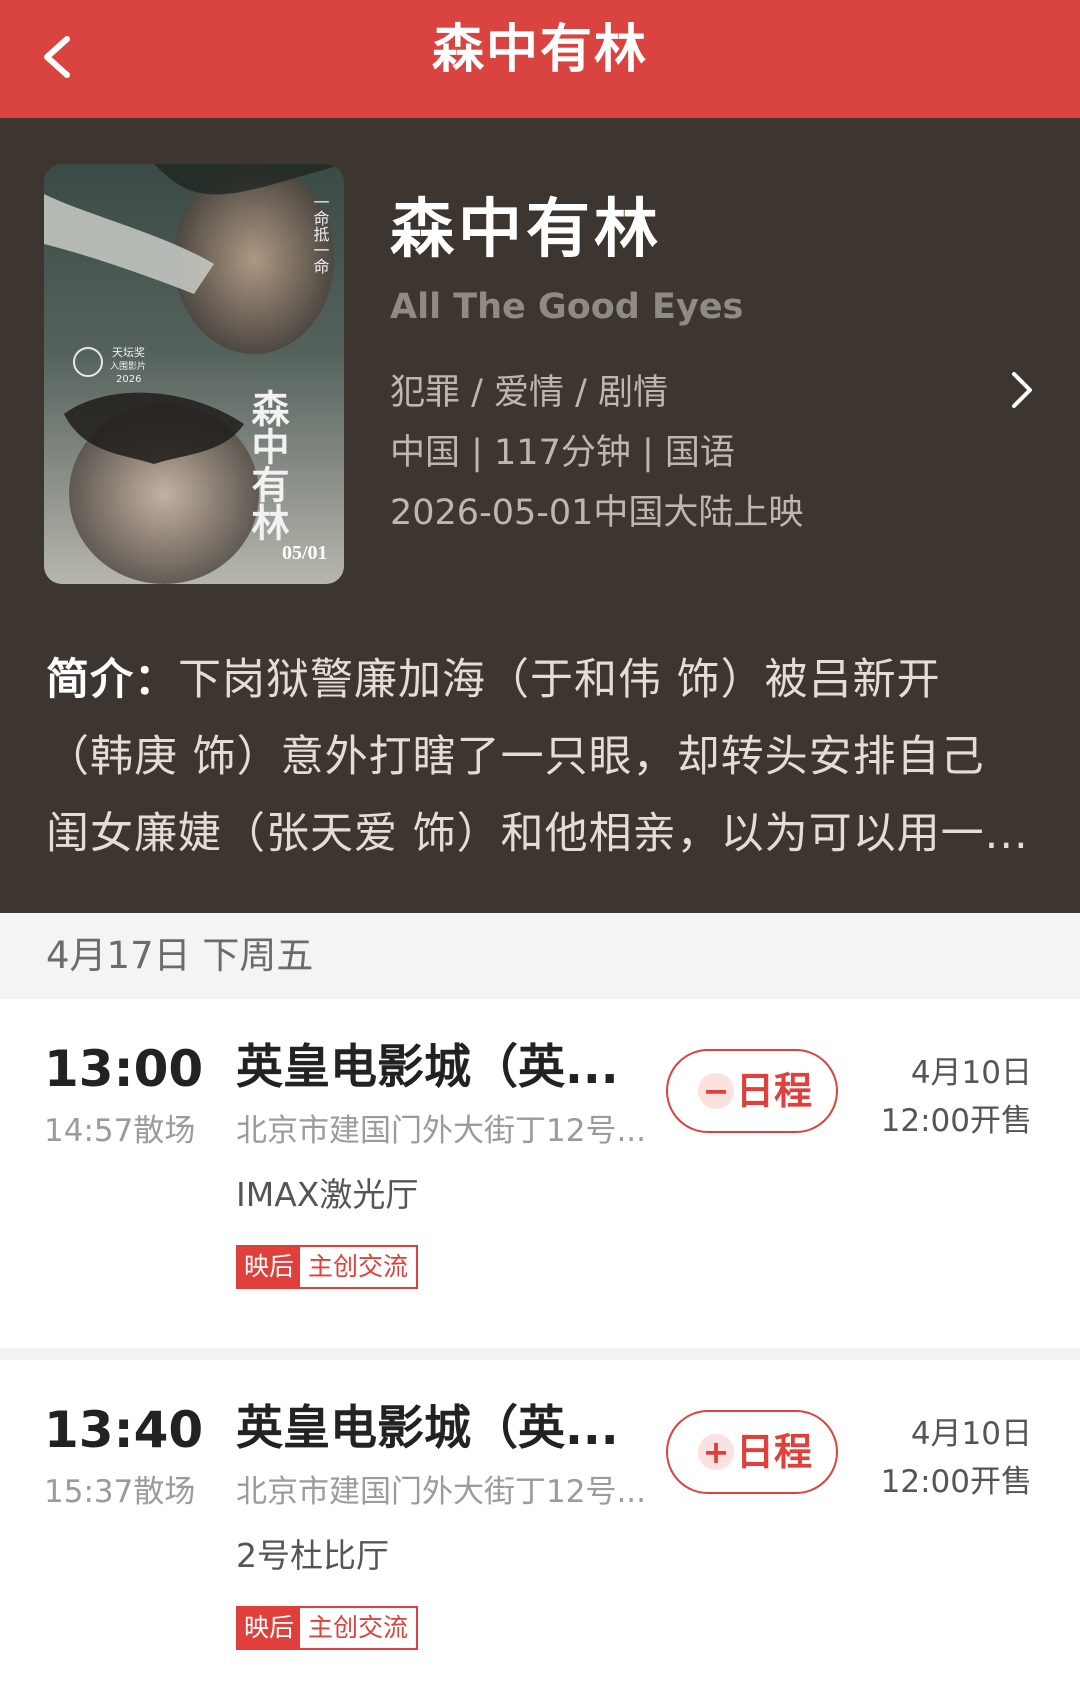 This screenshot has width=1080, height=1704. What do you see at coordinates (128, 352) in the screenshot?
I see `poster-award-title: 天坛奖` at bounding box center [128, 352].